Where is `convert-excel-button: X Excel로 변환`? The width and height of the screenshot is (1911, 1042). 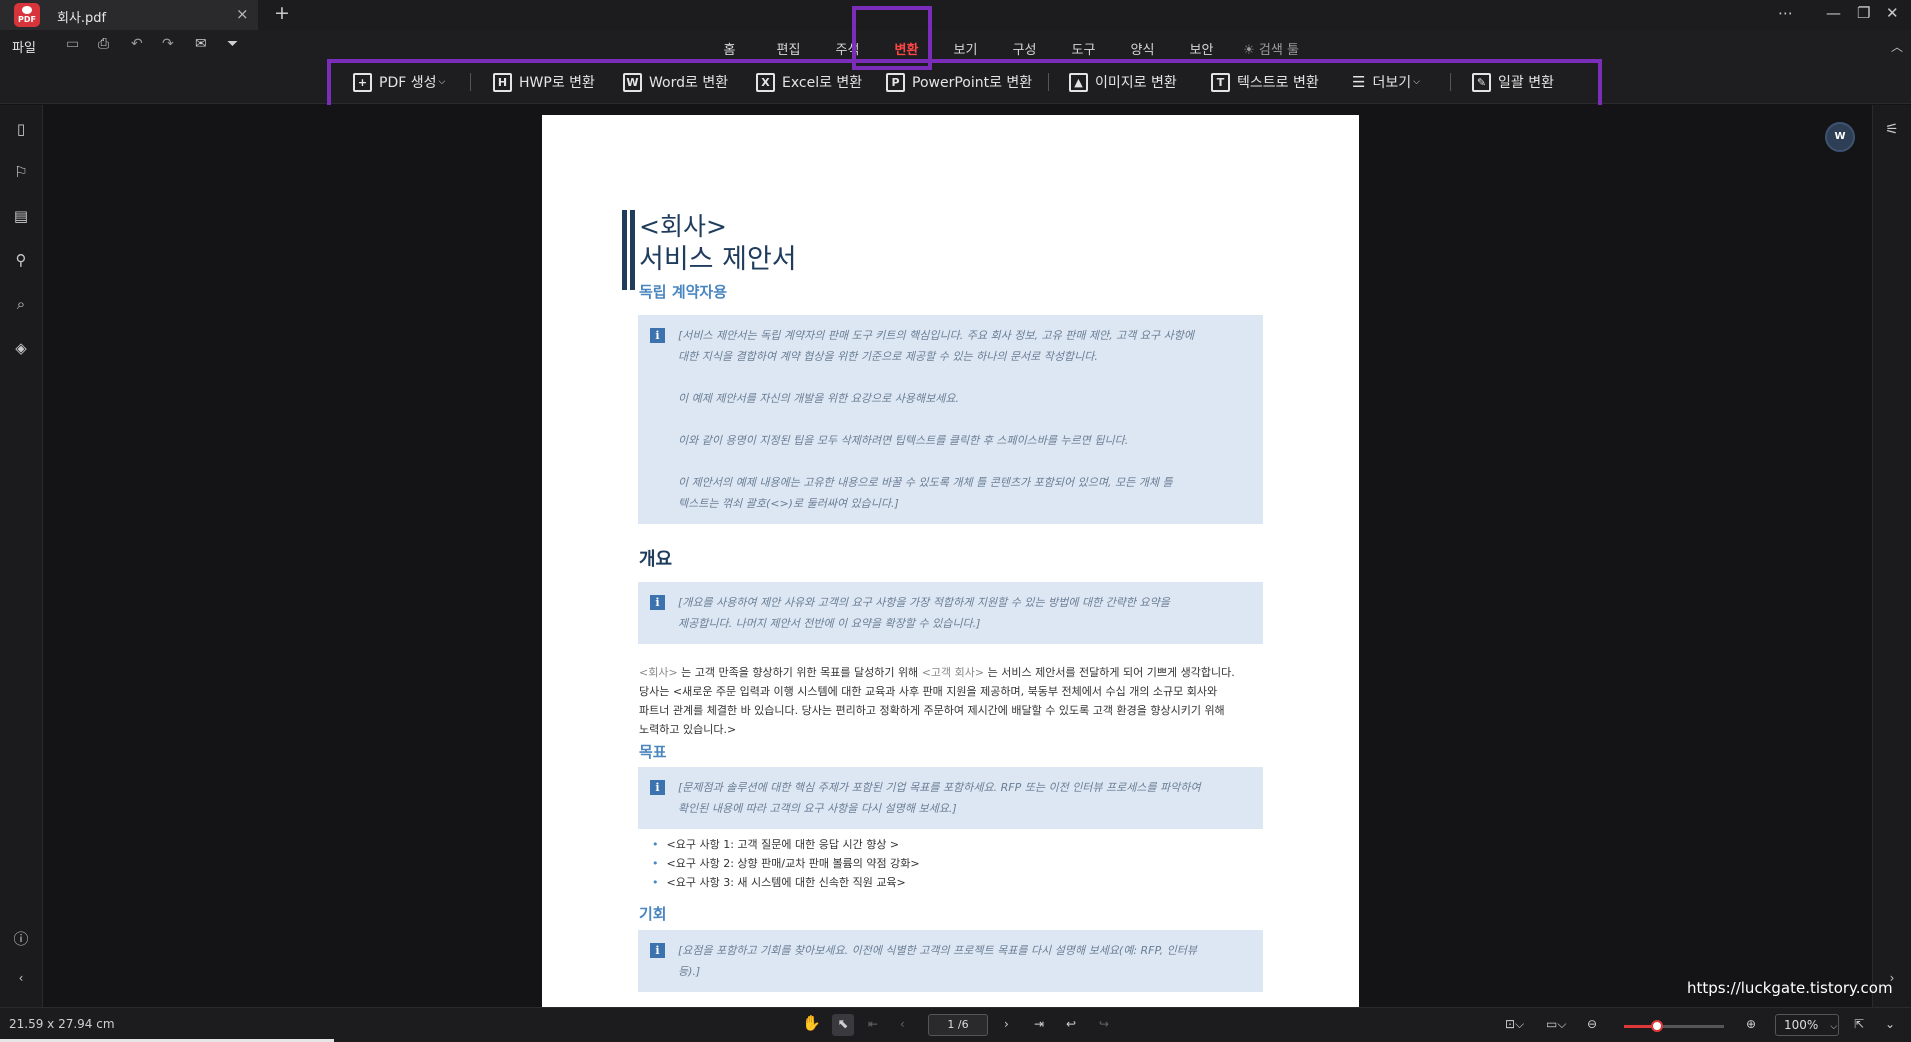 convert-excel-button: X Excel로 변환 is located at coordinates (809, 82).